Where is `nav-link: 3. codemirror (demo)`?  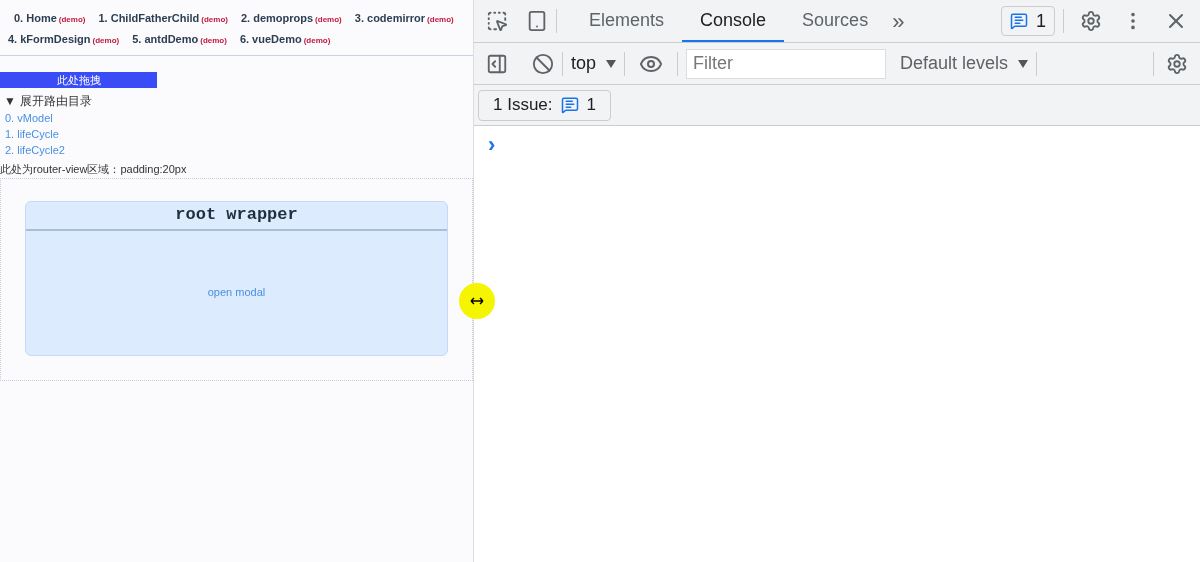 nav-link: 3. codemirror (demo) is located at coordinates (404, 18).